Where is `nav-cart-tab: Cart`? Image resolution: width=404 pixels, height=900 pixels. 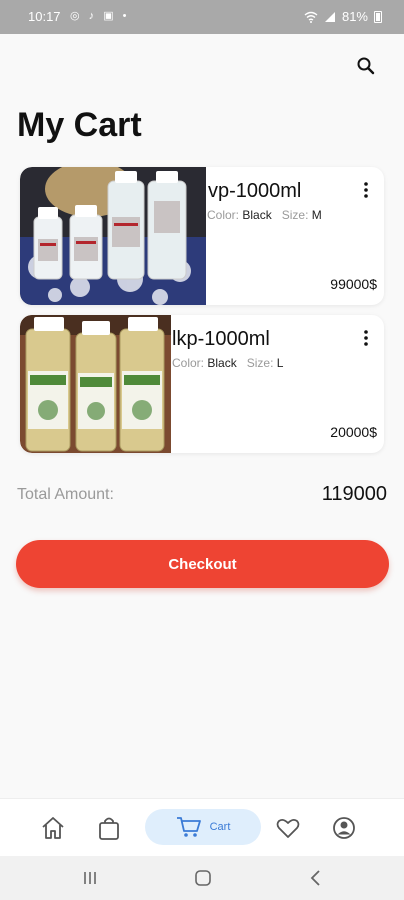
nav-cart-tab: Cart is located at coordinates (203, 827).